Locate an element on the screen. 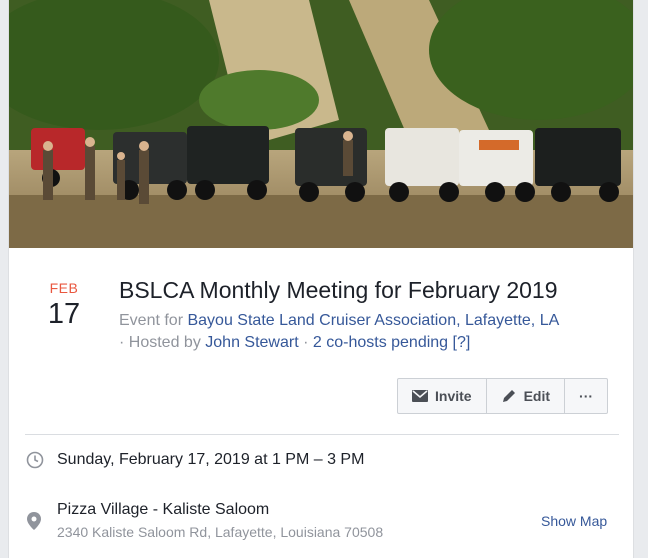  cohosts-pending-link: 2 co-hosts pending [?] is located at coordinates (391, 342).